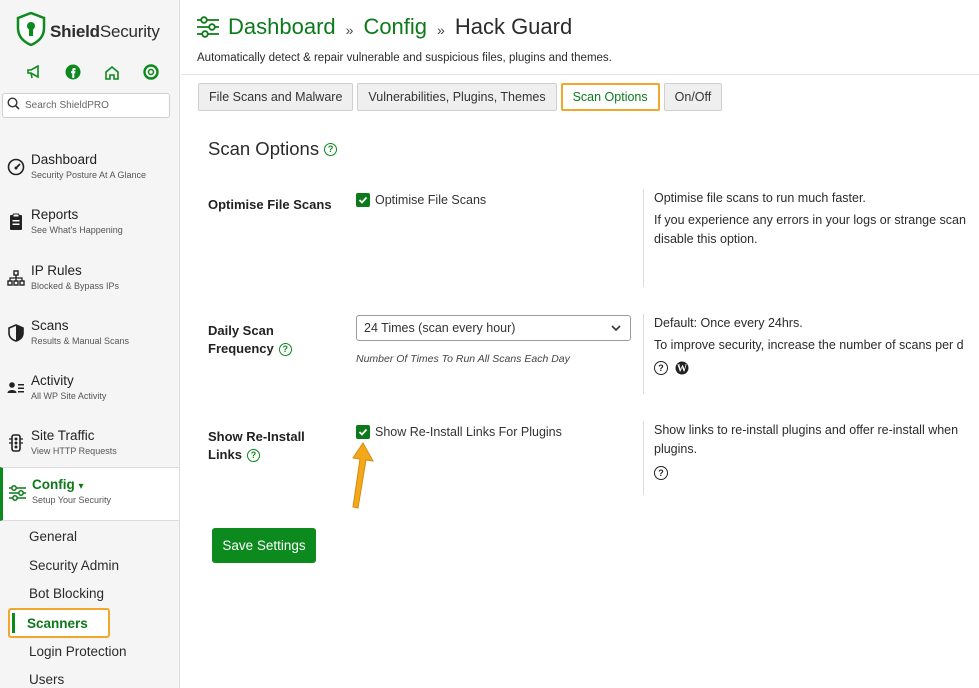 The width and height of the screenshot is (979, 688). What do you see at coordinates (610, 97) in the screenshot?
I see `tab-scan-options: Scan Options` at bounding box center [610, 97].